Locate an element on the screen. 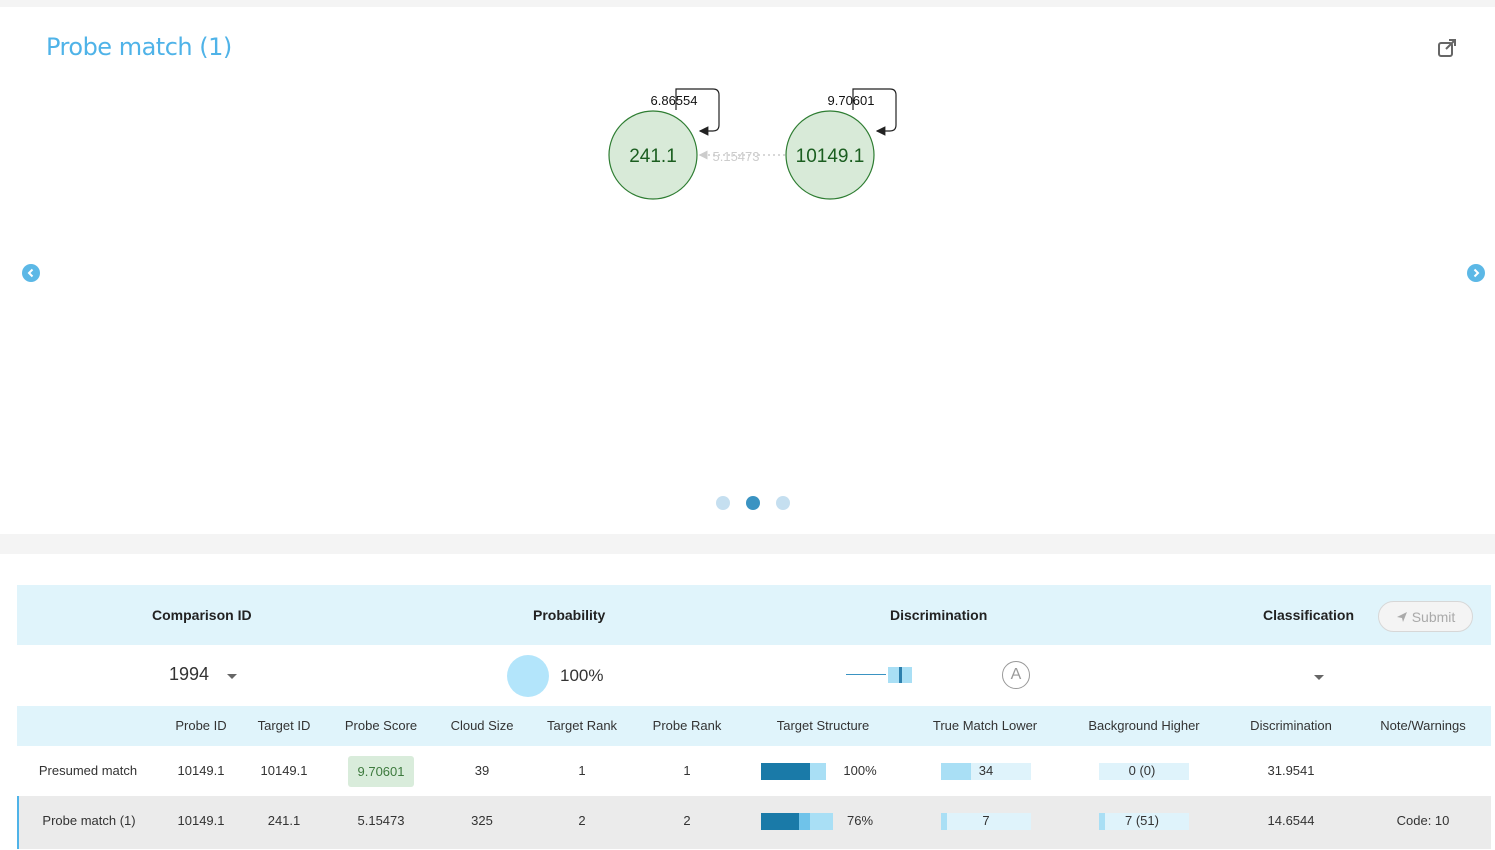  header-discrimination: Discrimination is located at coordinates (939, 615).